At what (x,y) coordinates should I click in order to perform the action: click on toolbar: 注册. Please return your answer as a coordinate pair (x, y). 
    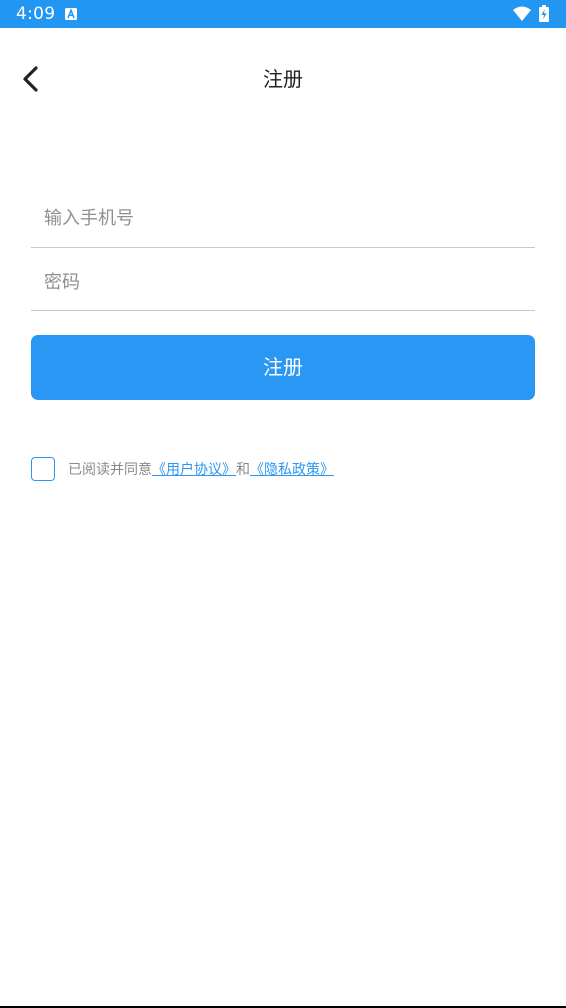
    Looking at the image, I should click on (283, 79).